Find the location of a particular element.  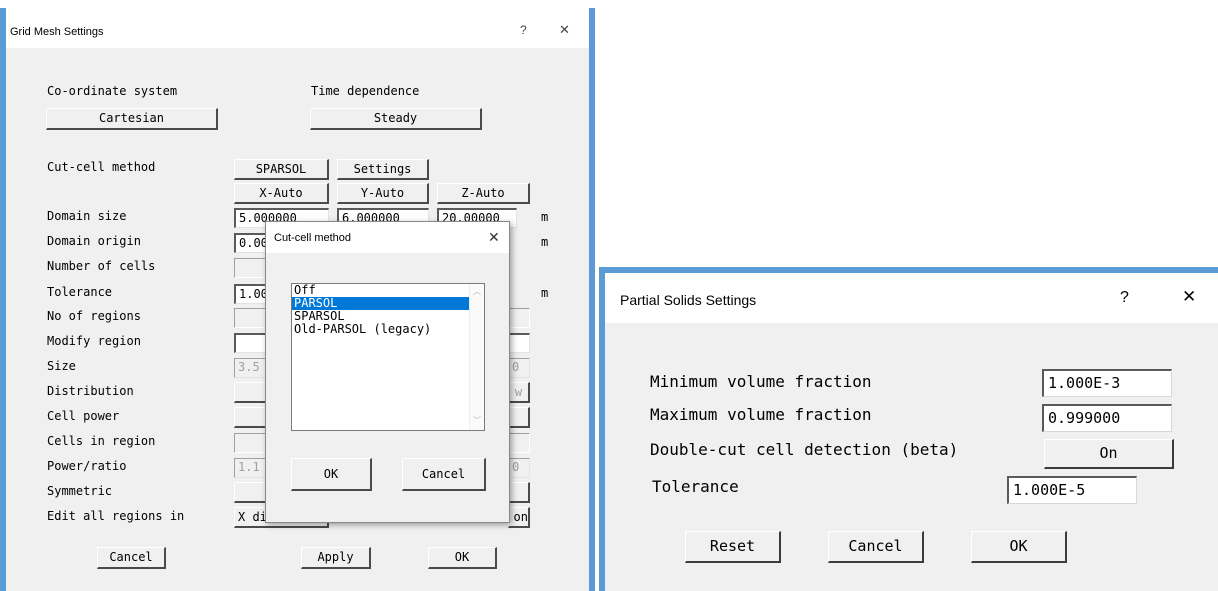

scroll-up-icon: ︿ is located at coordinates (477, 291).